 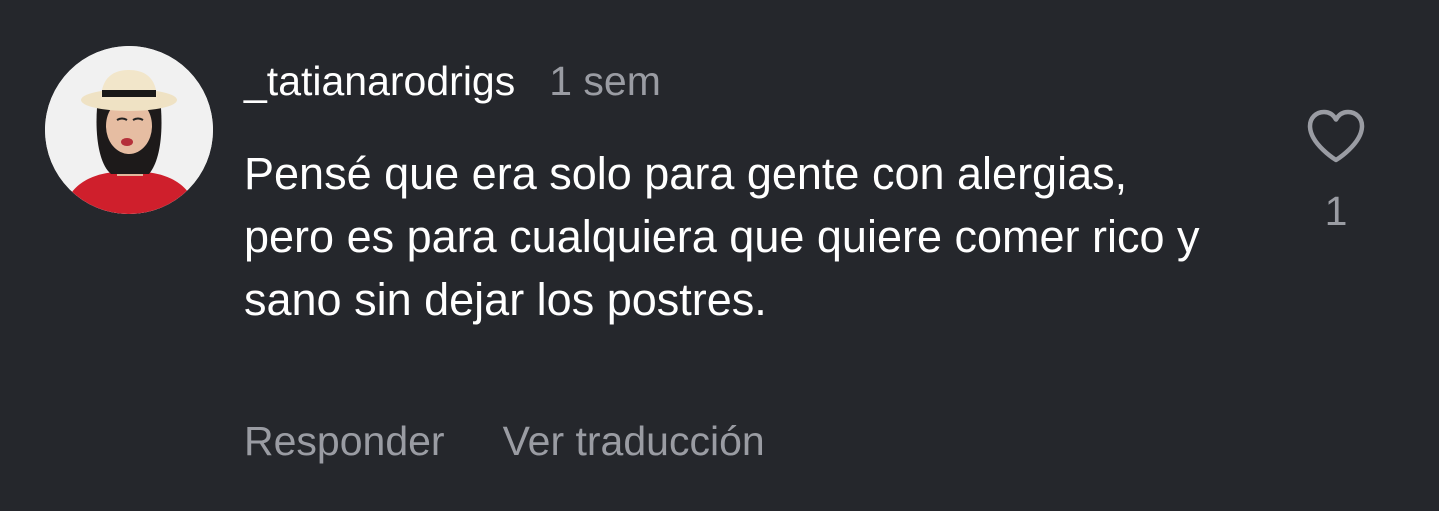 I want to click on heart-outline-icon, so click(x=1336, y=137).